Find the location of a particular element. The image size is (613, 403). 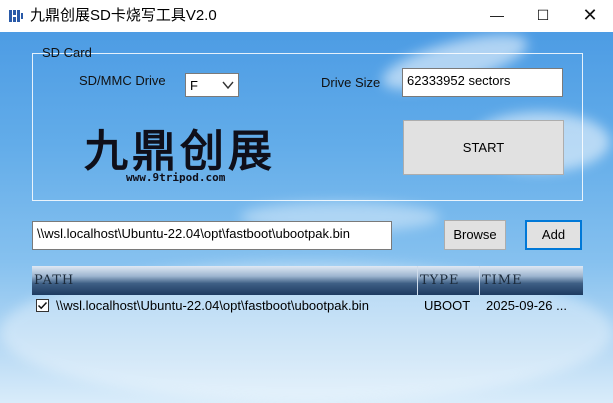

checkmark-icon is located at coordinates (42, 305).